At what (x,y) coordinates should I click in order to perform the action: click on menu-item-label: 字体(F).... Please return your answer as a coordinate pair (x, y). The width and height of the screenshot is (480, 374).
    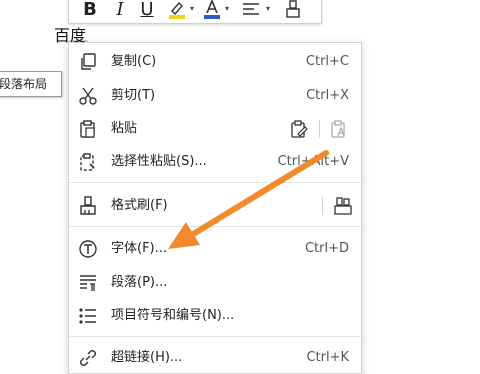
    Looking at the image, I should click on (139, 248).